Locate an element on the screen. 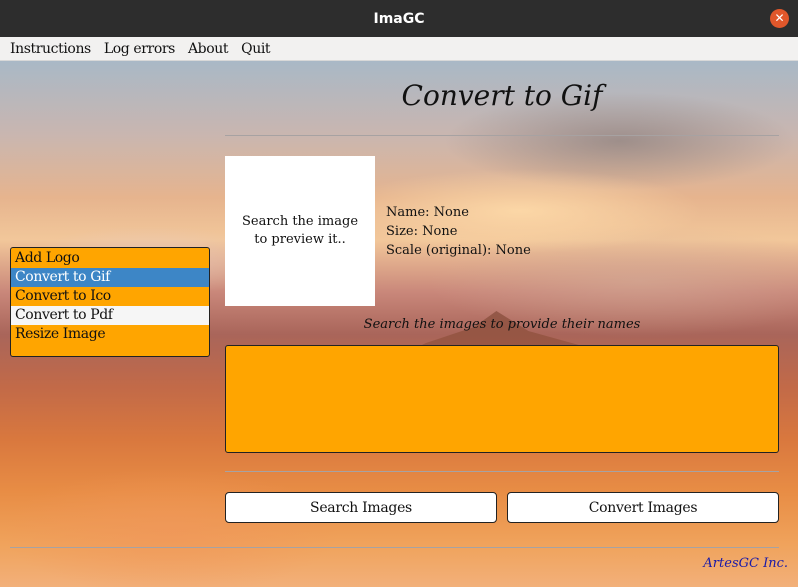 This screenshot has height=587, width=798. sidebar-item-convert-to-gif: Convert to Gif is located at coordinates (110, 277).